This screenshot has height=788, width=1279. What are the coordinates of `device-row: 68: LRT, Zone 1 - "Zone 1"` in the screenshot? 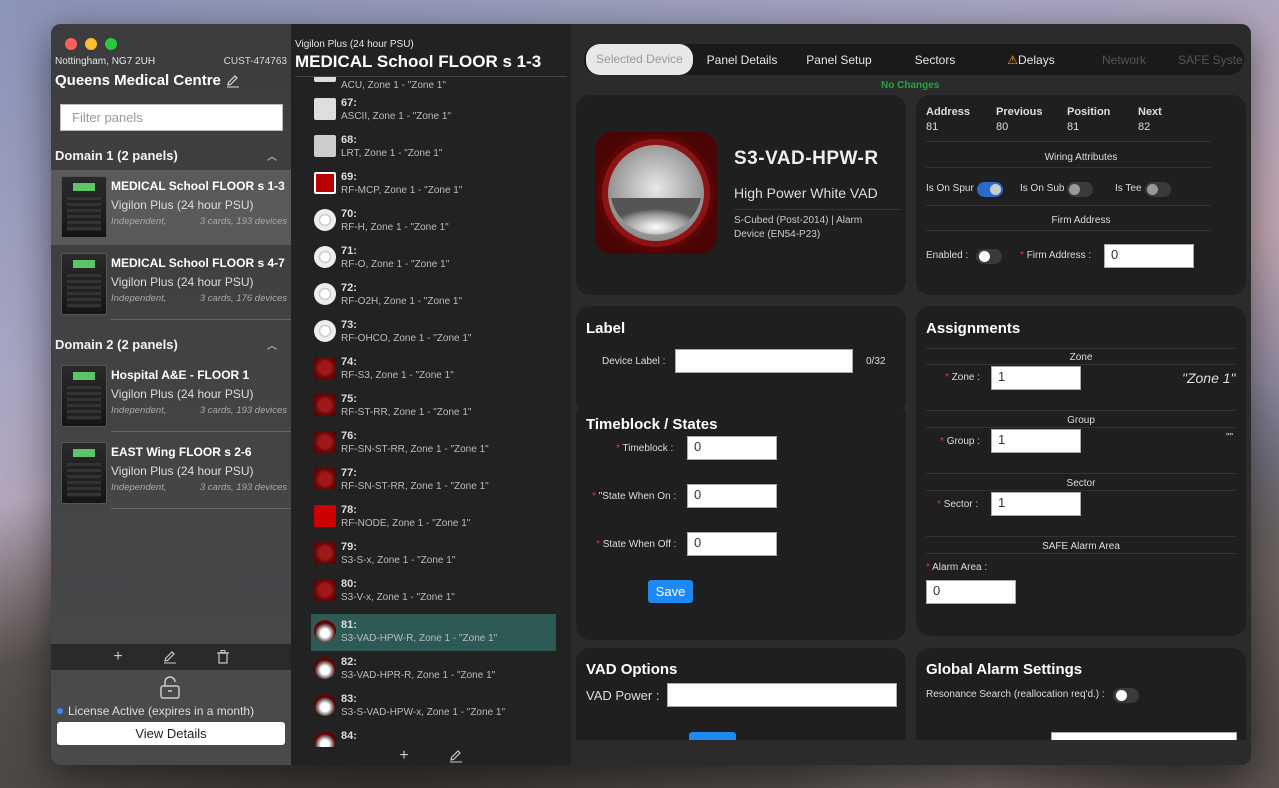 It's located at (433, 147).